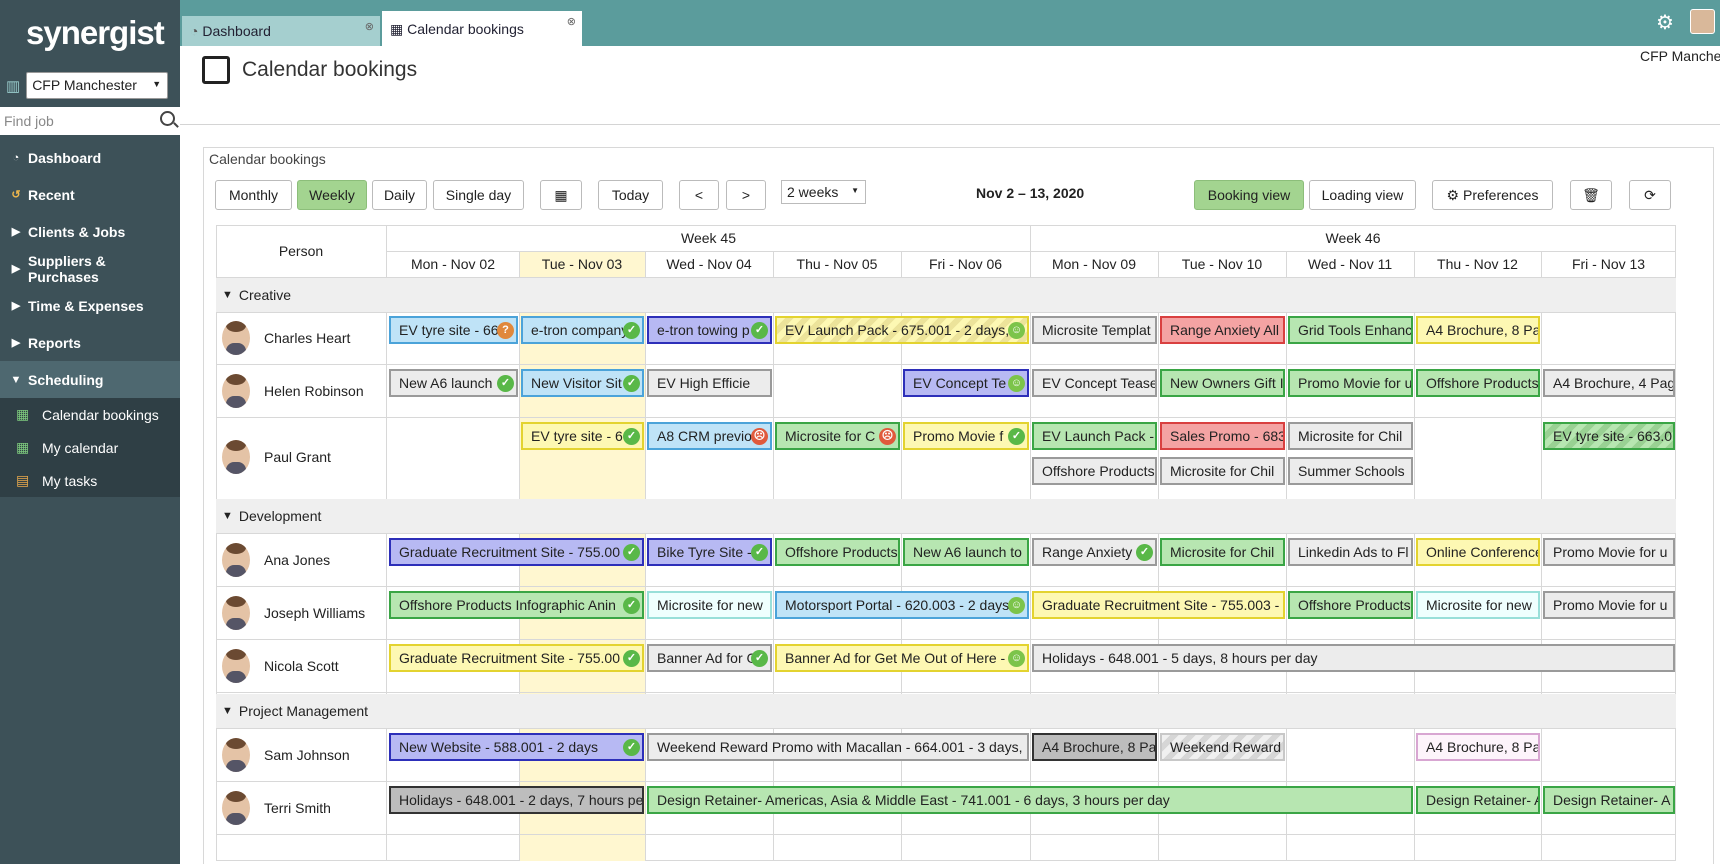 This screenshot has height=864, width=1720. I want to click on booking: Design Retainer- A, so click(1609, 800).